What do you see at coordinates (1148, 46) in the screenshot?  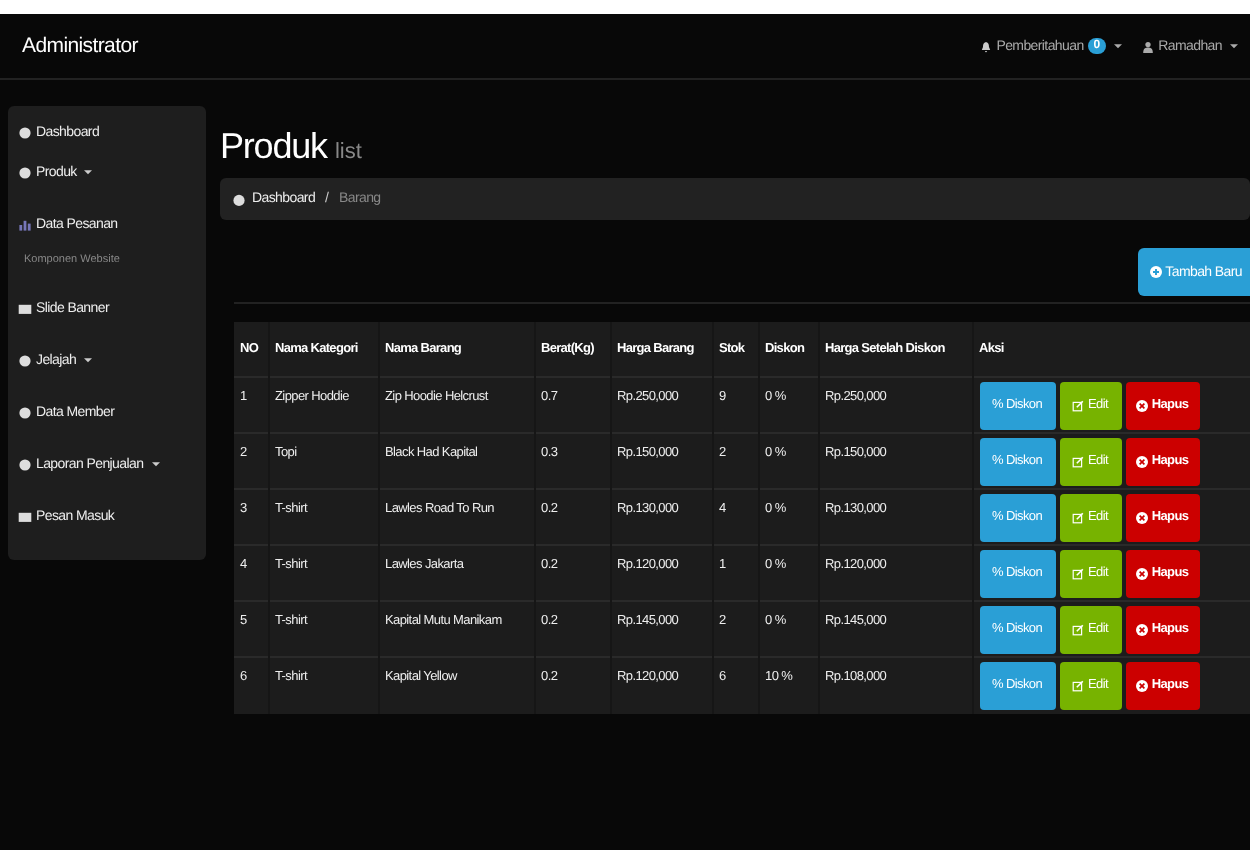 I see `user-icon` at bounding box center [1148, 46].